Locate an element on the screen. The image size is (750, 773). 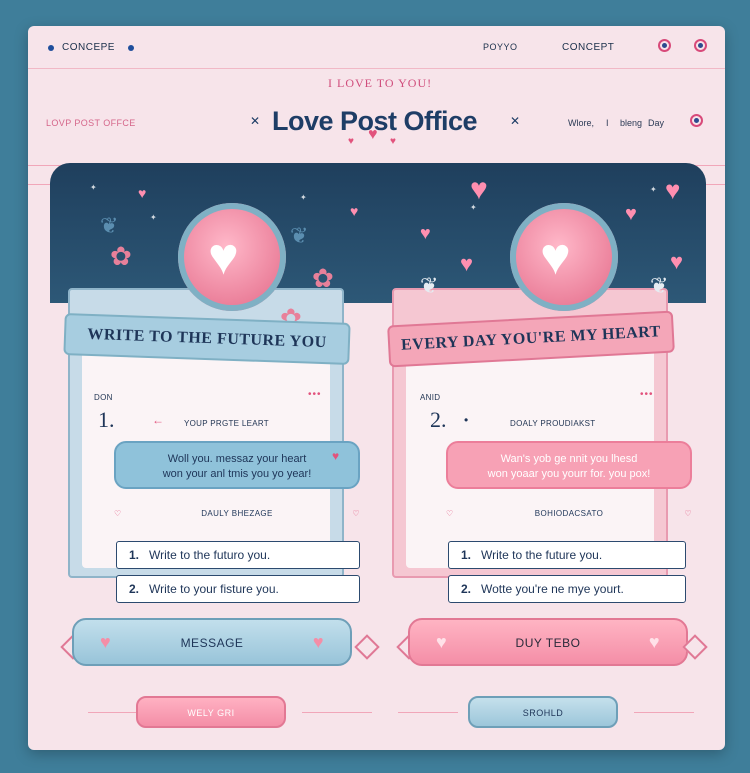
panel-title-line: DOALY PROUDIAKST is located at coordinates (553, 423).